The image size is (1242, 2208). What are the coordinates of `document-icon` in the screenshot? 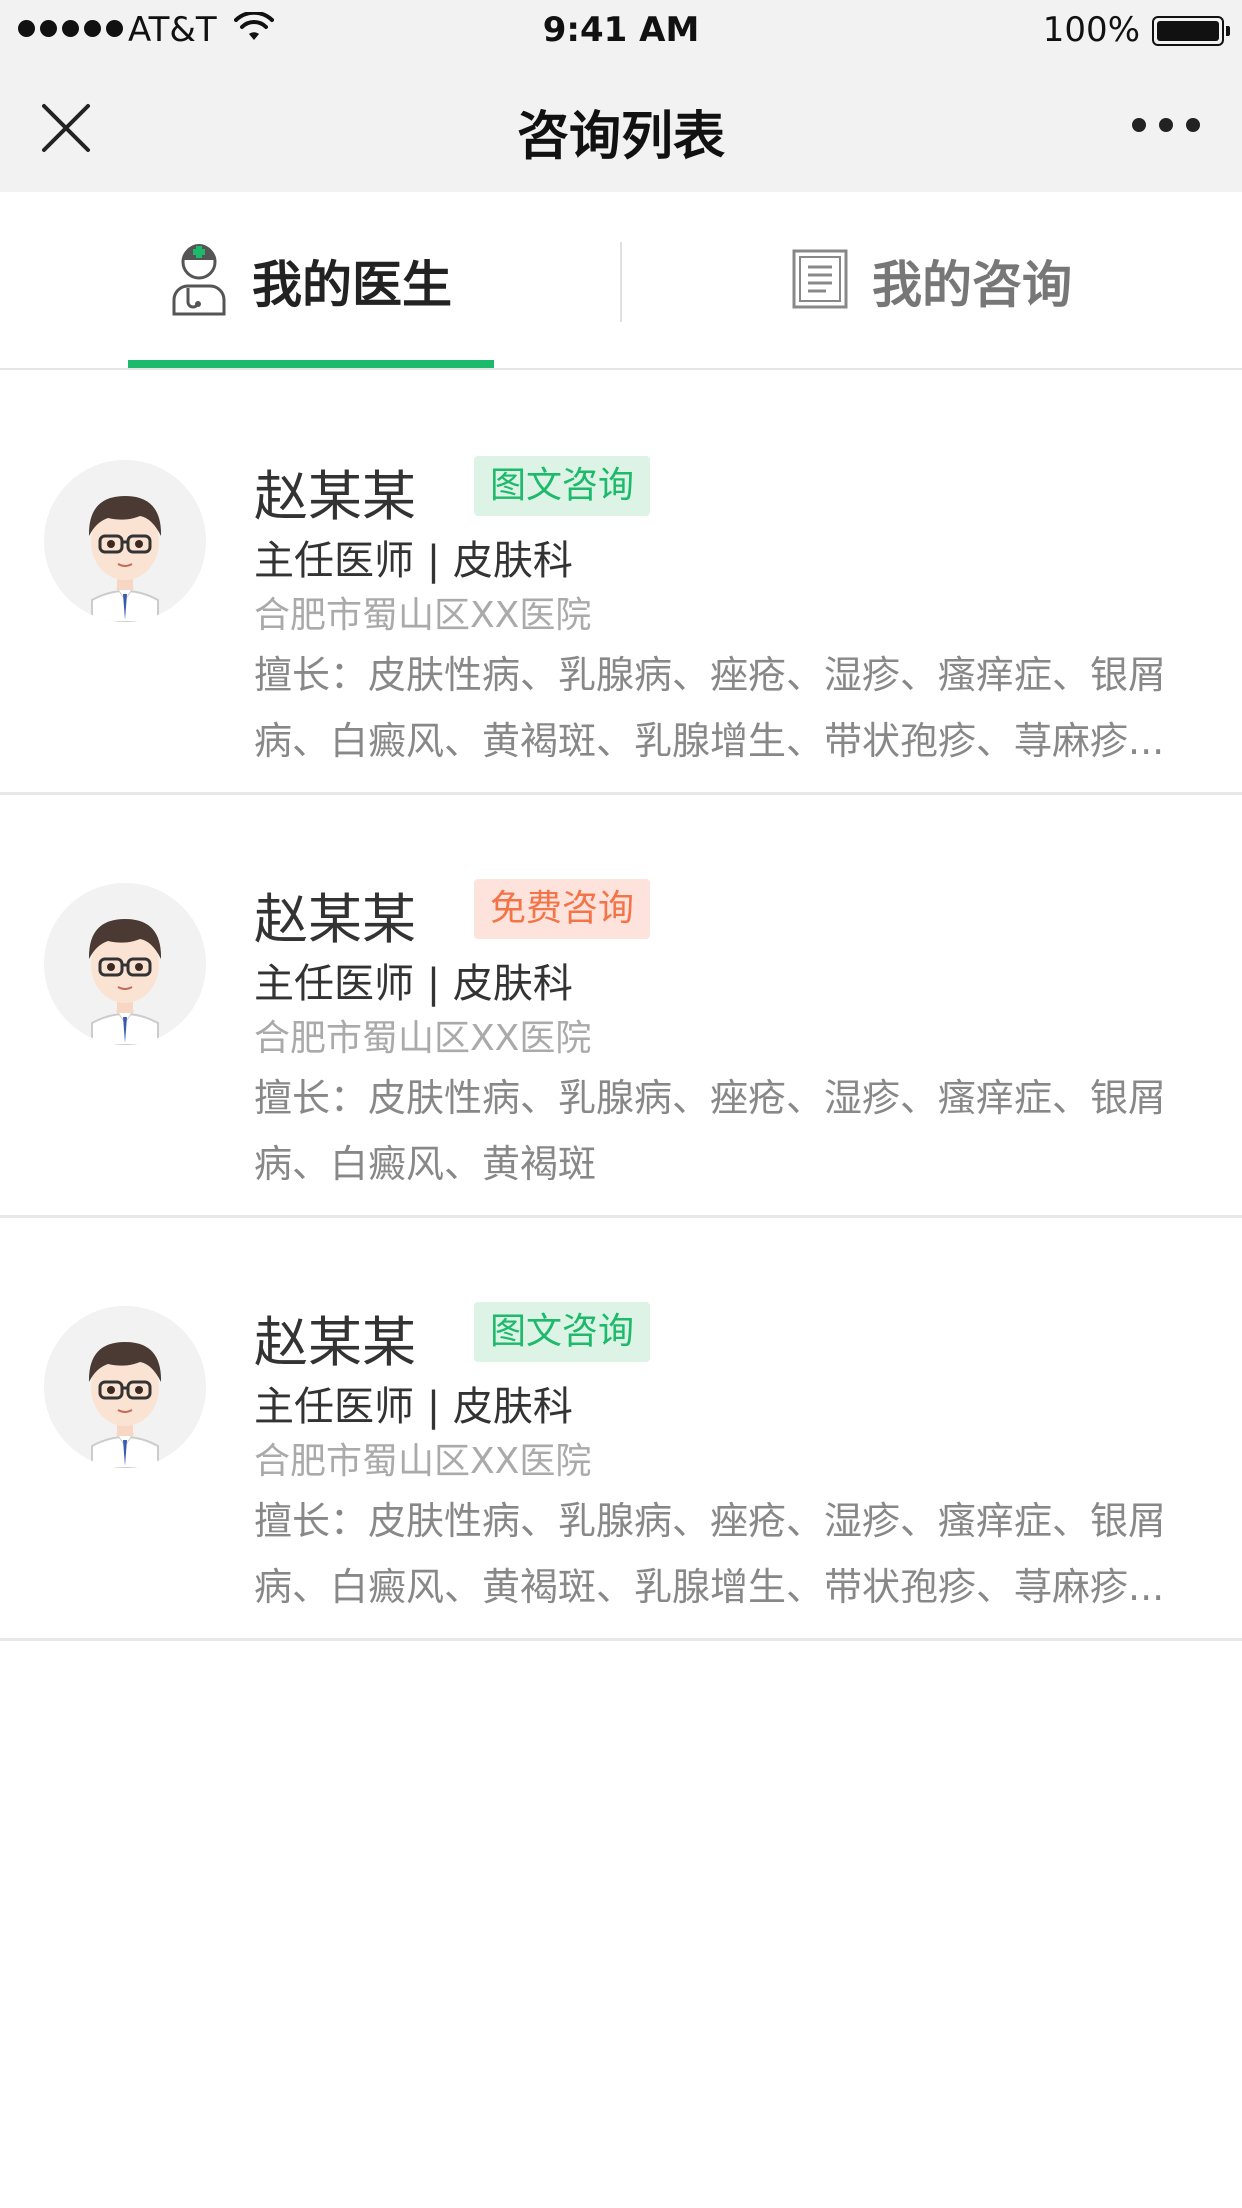 It's located at (820, 281).